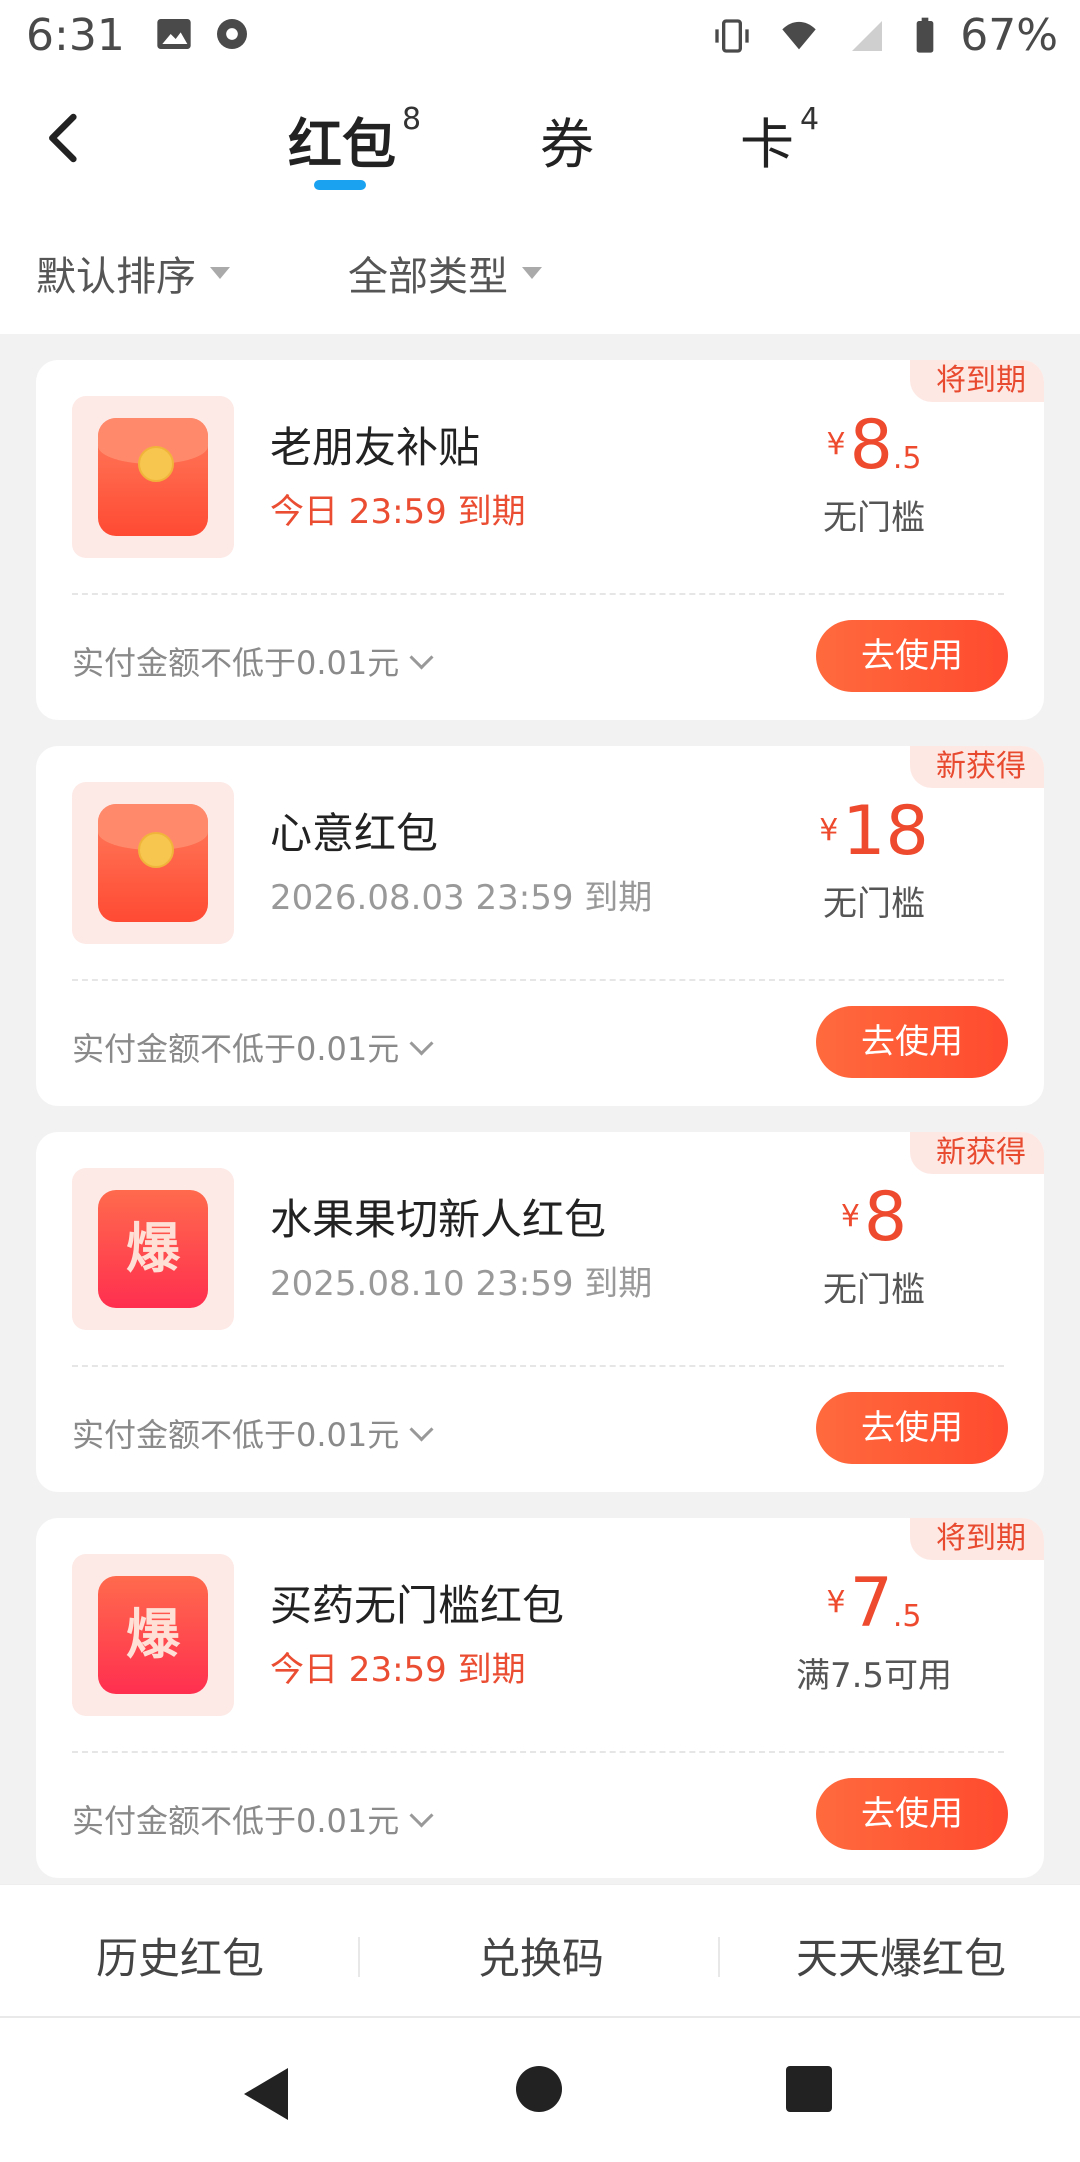 The height and width of the screenshot is (2162, 1080). I want to click on bottom-action-bar: 历史红包 兑换码 天天爆红包, so click(540, 1950).